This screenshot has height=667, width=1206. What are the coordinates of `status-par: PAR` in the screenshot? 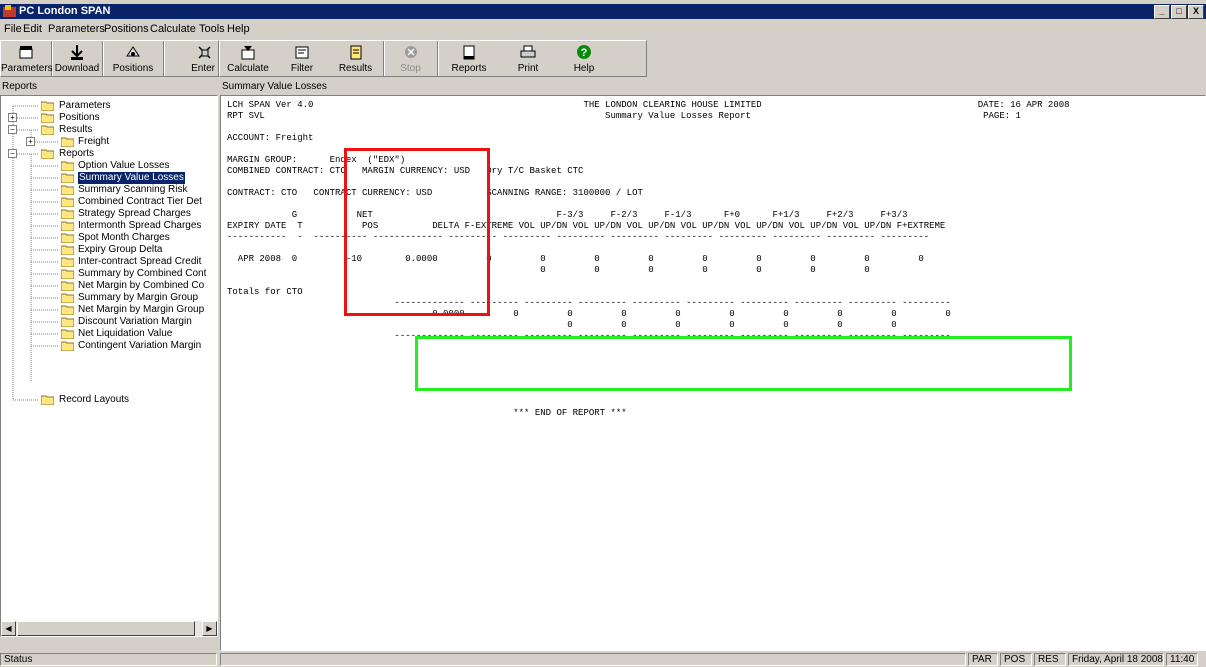 It's located at (983, 659).